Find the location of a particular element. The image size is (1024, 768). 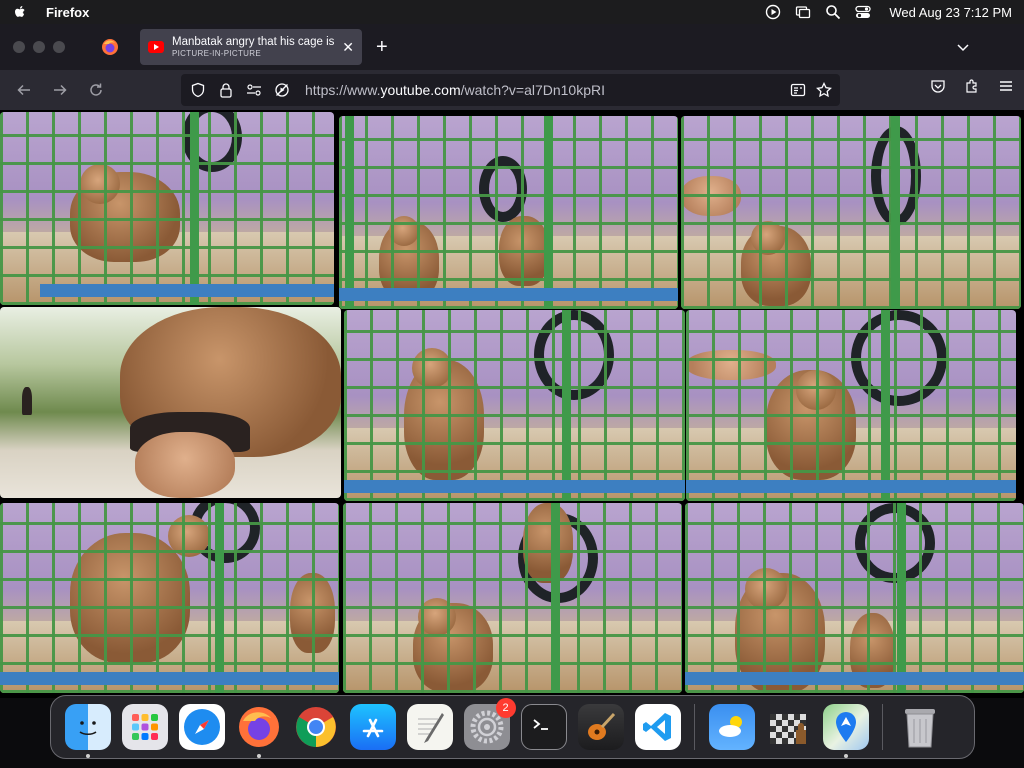

dock-chrome is located at coordinates (316, 727).